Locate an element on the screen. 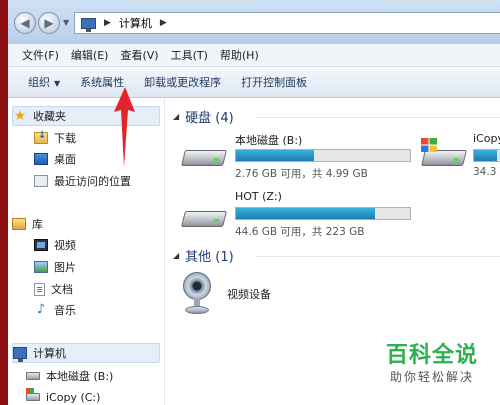 The height and width of the screenshot is (405, 500). nav-videos-label: 视频 is located at coordinates (65, 245).